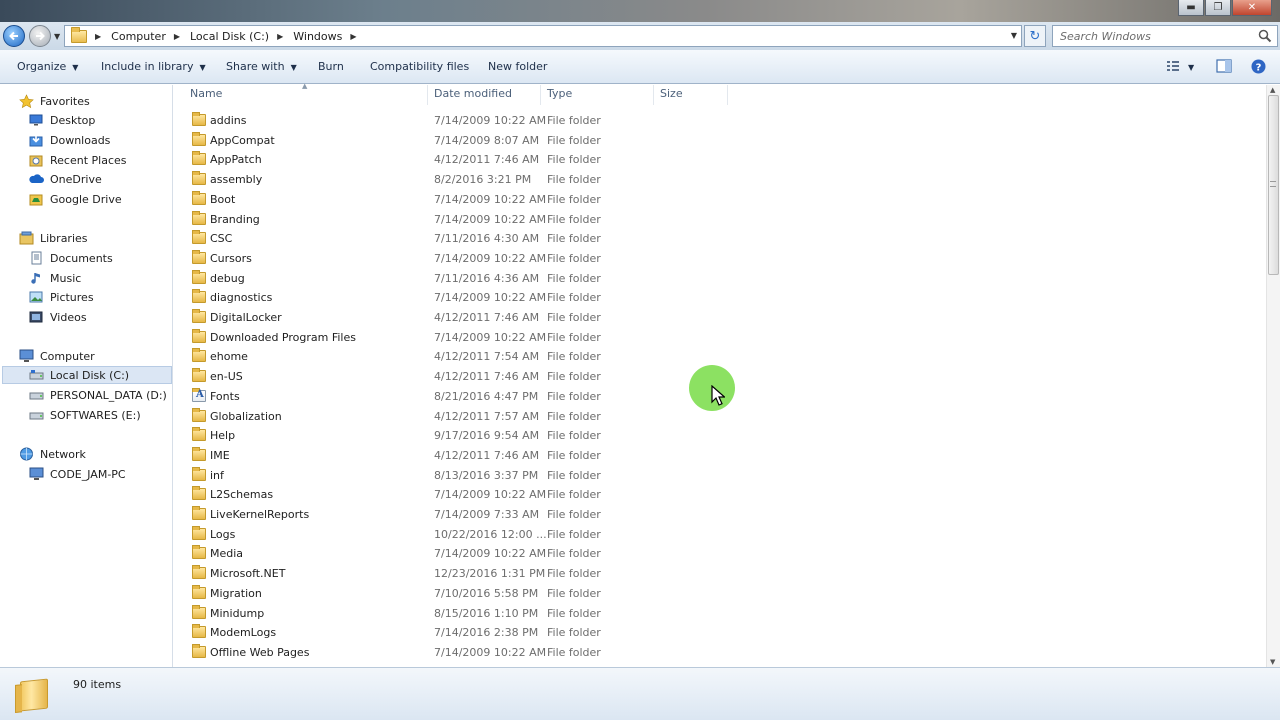 The height and width of the screenshot is (720, 1280). What do you see at coordinates (454, 435) in the screenshot?
I see `file-row: Help 9/17/2016 9:54 AM File folder` at bounding box center [454, 435].